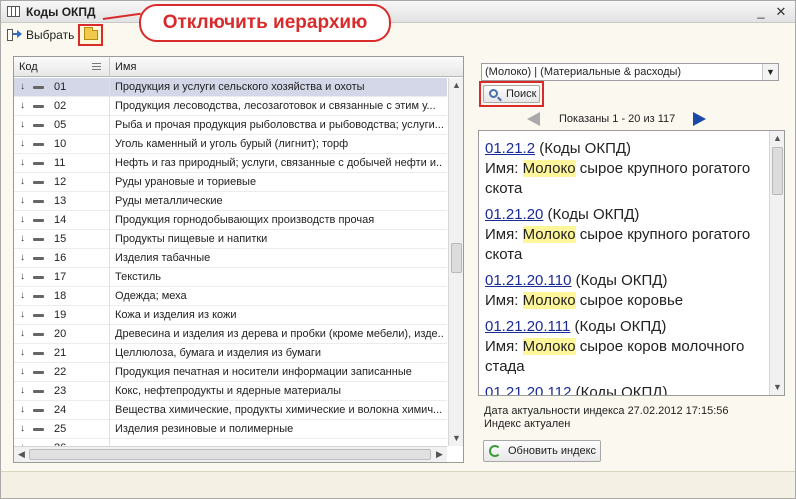  I want to click on table-row: ↓ 15 Продукты пищевые и напитки, so click(230, 239).